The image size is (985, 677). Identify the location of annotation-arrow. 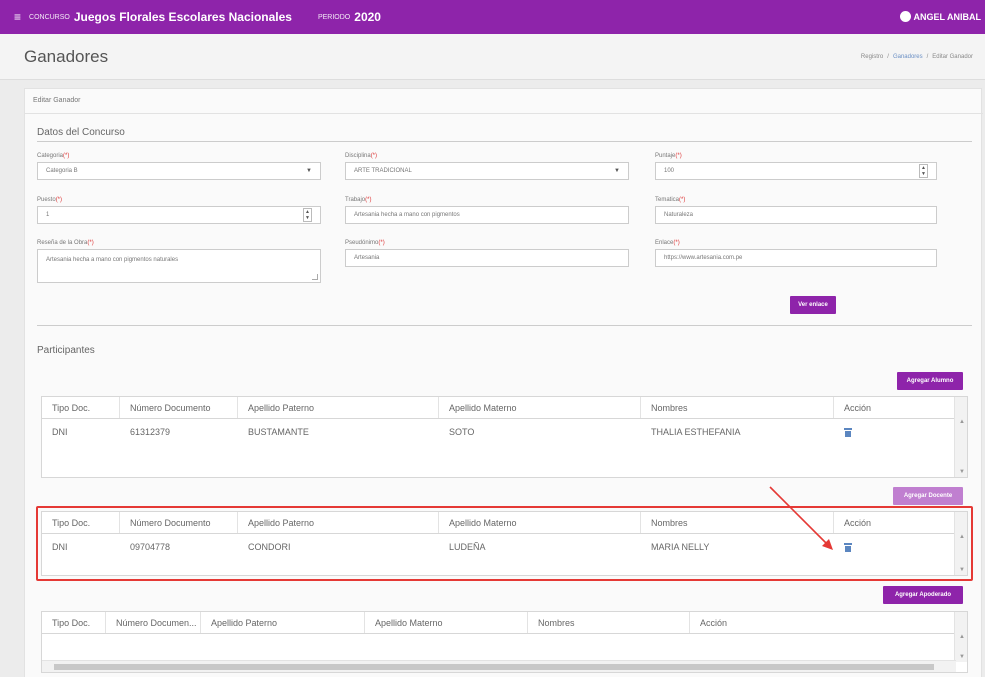
(801, 518).